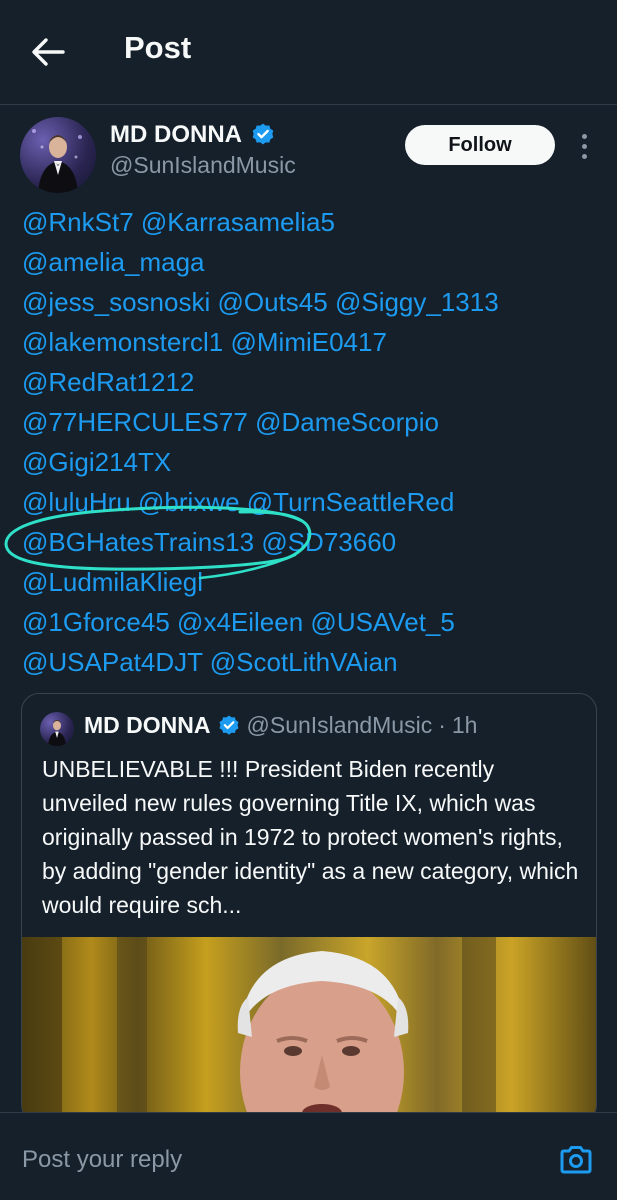  Describe the element at coordinates (308, 52) in the screenshot. I see `top-bar: Post` at that location.